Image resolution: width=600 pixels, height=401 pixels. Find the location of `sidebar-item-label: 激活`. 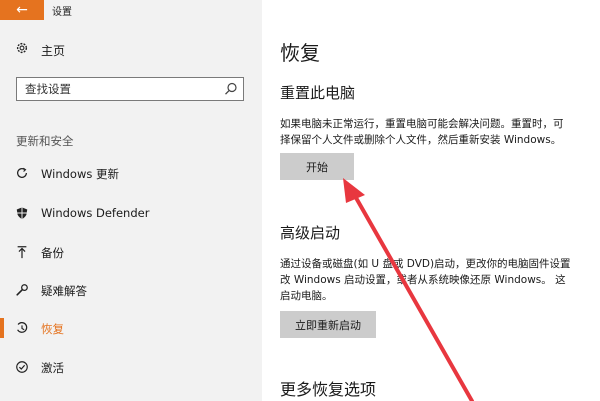

sidebar-item-label: 激活 is located at coordinates (52, 368).